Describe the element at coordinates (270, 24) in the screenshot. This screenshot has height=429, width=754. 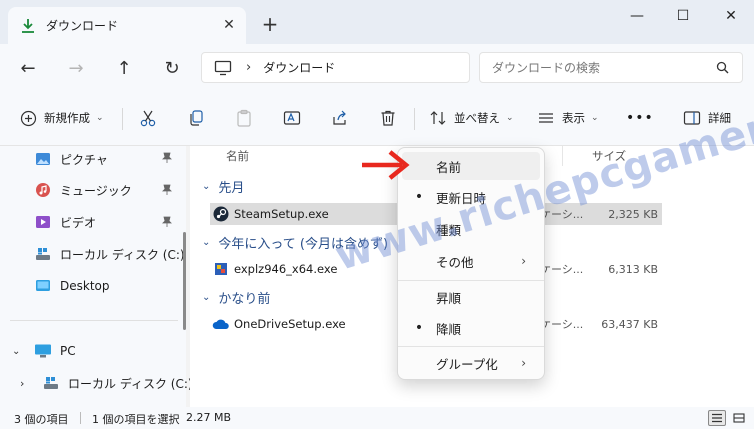
I see `new-tab-button: +` at that location.